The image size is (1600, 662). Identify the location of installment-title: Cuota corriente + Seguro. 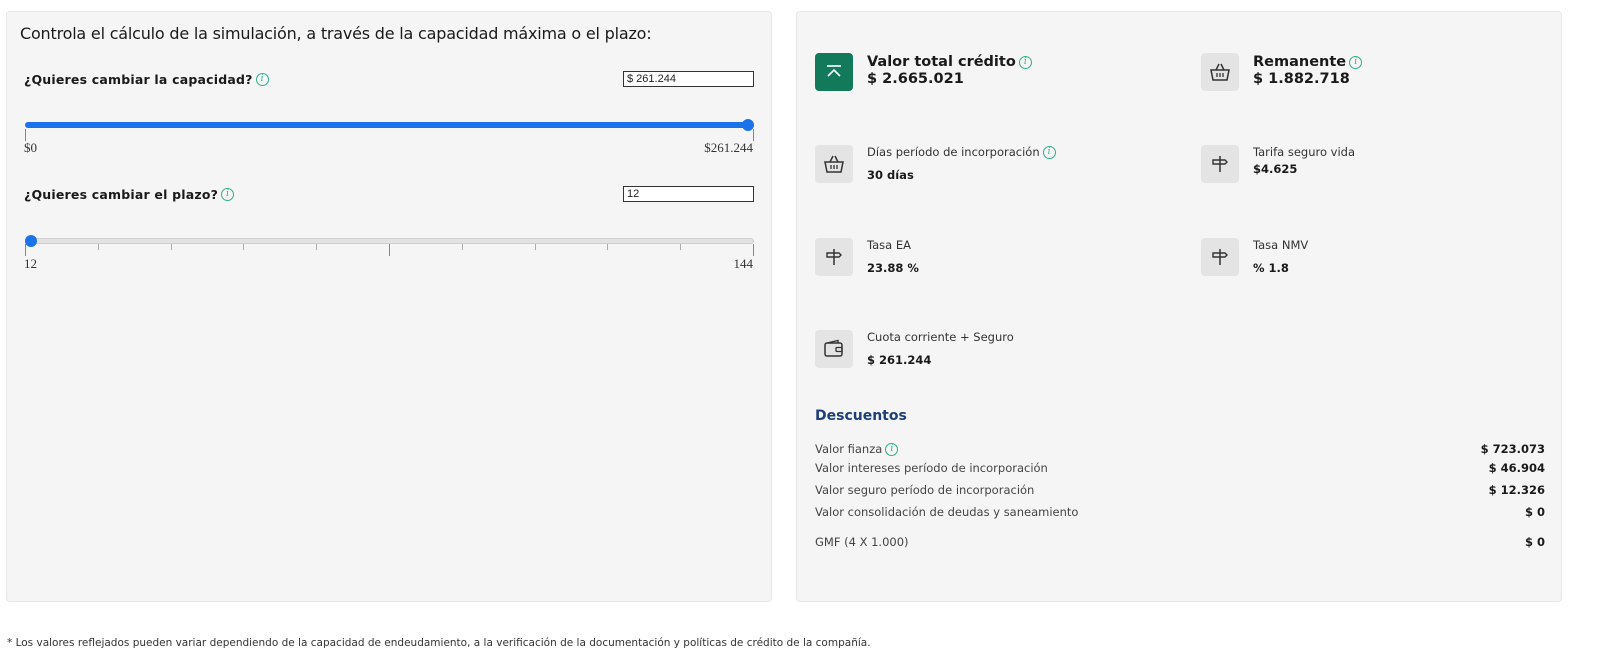
(940, 337).